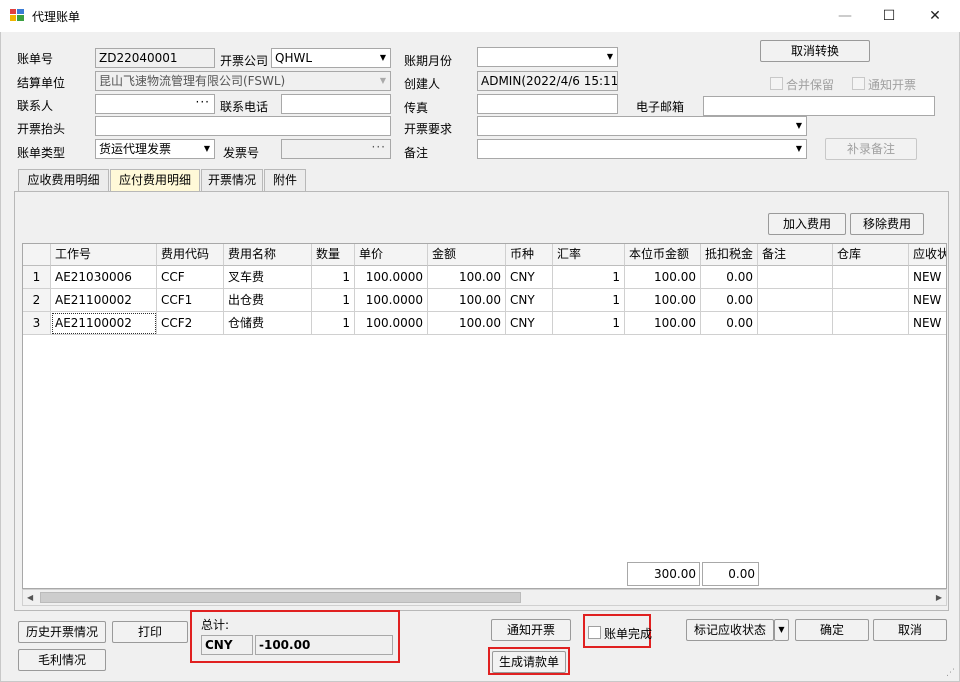 This screenshot has height=682, width=960. I want to click on bill-no-field: ZD22040001, so click(155, 58).